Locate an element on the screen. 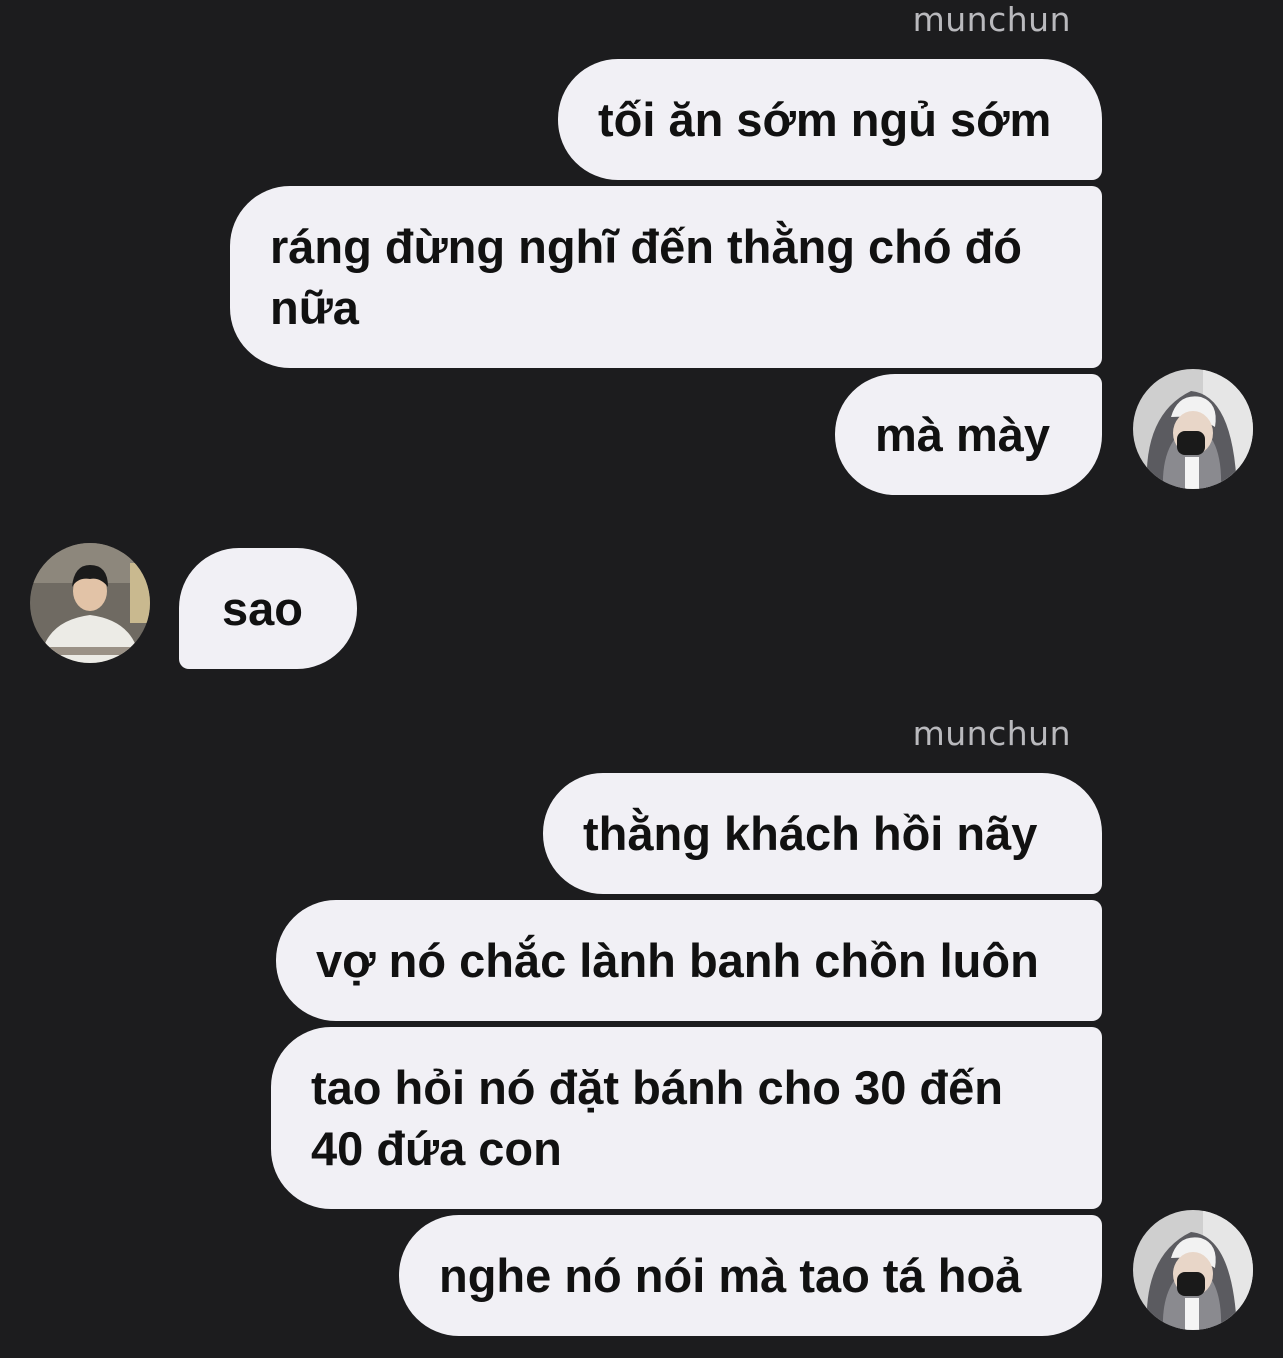 This screenshot has height=1358, width=1283. message-bubble: mà mày is located at coordinates (968, 434).